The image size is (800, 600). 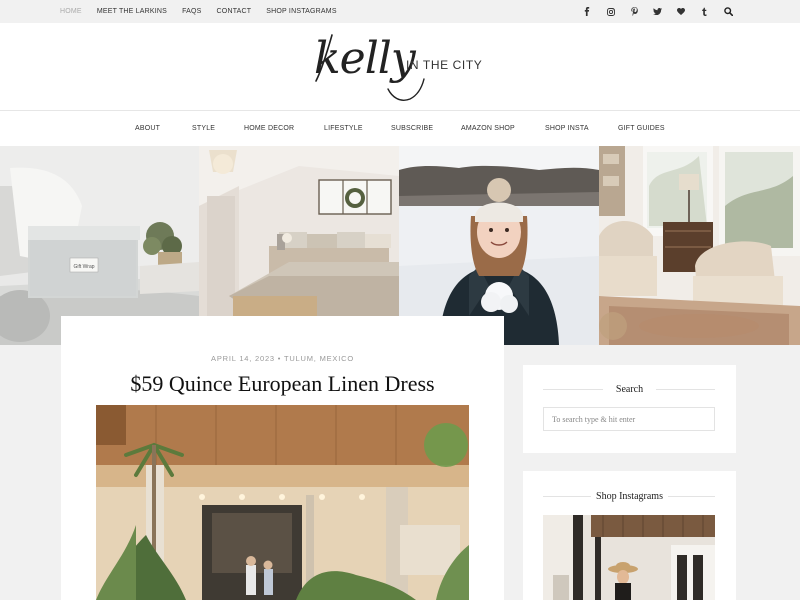 What do you see at coordinates (282, 384) in the screenshot?
I see `post-title: $59 Quince European Linen Dress` at bounding box center [282, 384].